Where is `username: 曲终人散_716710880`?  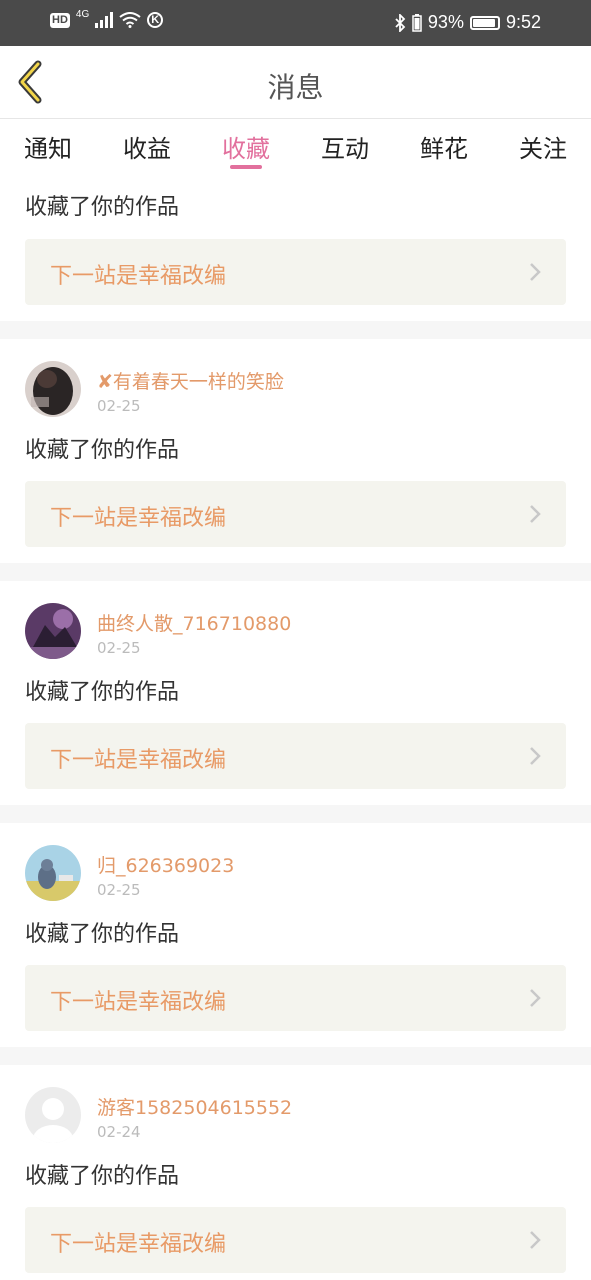
username: 曲终人散_716710880 is located at coordinates (194, 622).